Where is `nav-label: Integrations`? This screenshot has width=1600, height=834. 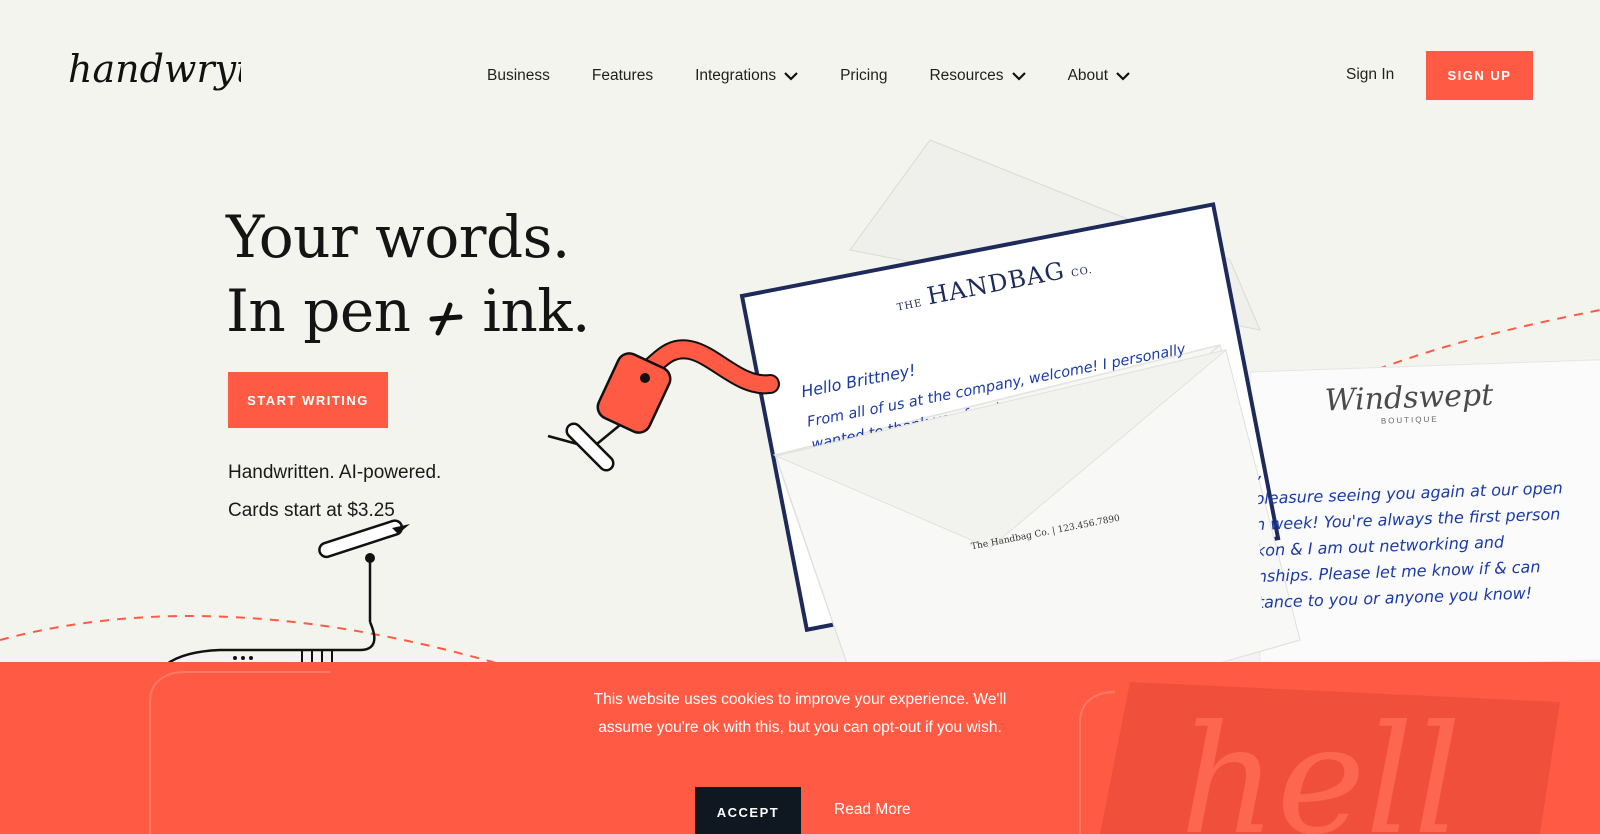 nav-label: Integrations is located at coordinates (736, 75).